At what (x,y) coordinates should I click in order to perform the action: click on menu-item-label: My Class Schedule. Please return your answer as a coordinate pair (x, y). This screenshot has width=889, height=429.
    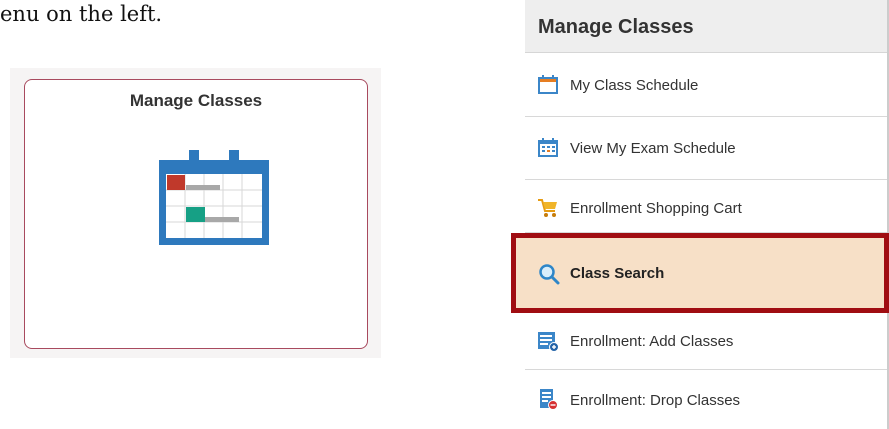
    Looking at the image, I should click on (634, 85).